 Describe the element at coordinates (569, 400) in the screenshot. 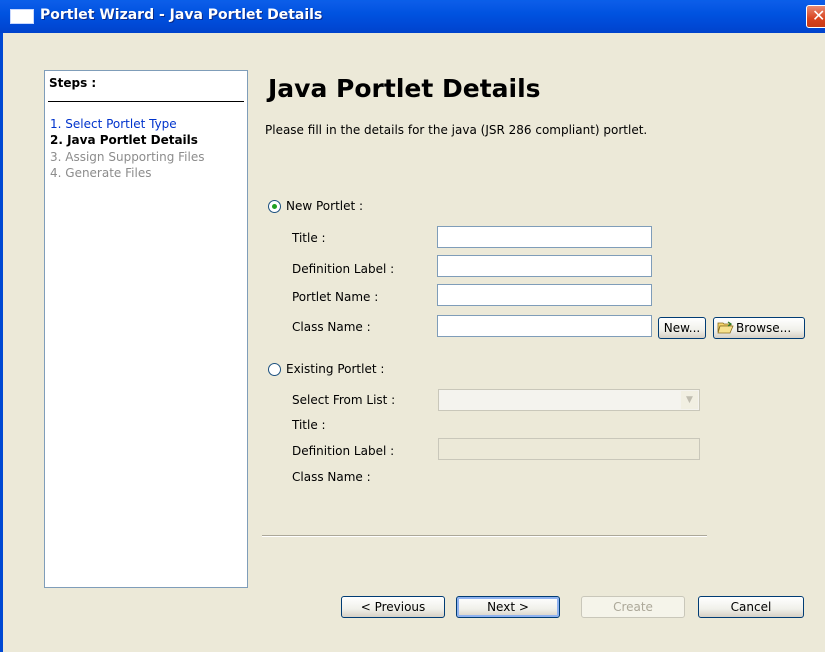

I see `select-from-list-combobox: ▼` at that location.